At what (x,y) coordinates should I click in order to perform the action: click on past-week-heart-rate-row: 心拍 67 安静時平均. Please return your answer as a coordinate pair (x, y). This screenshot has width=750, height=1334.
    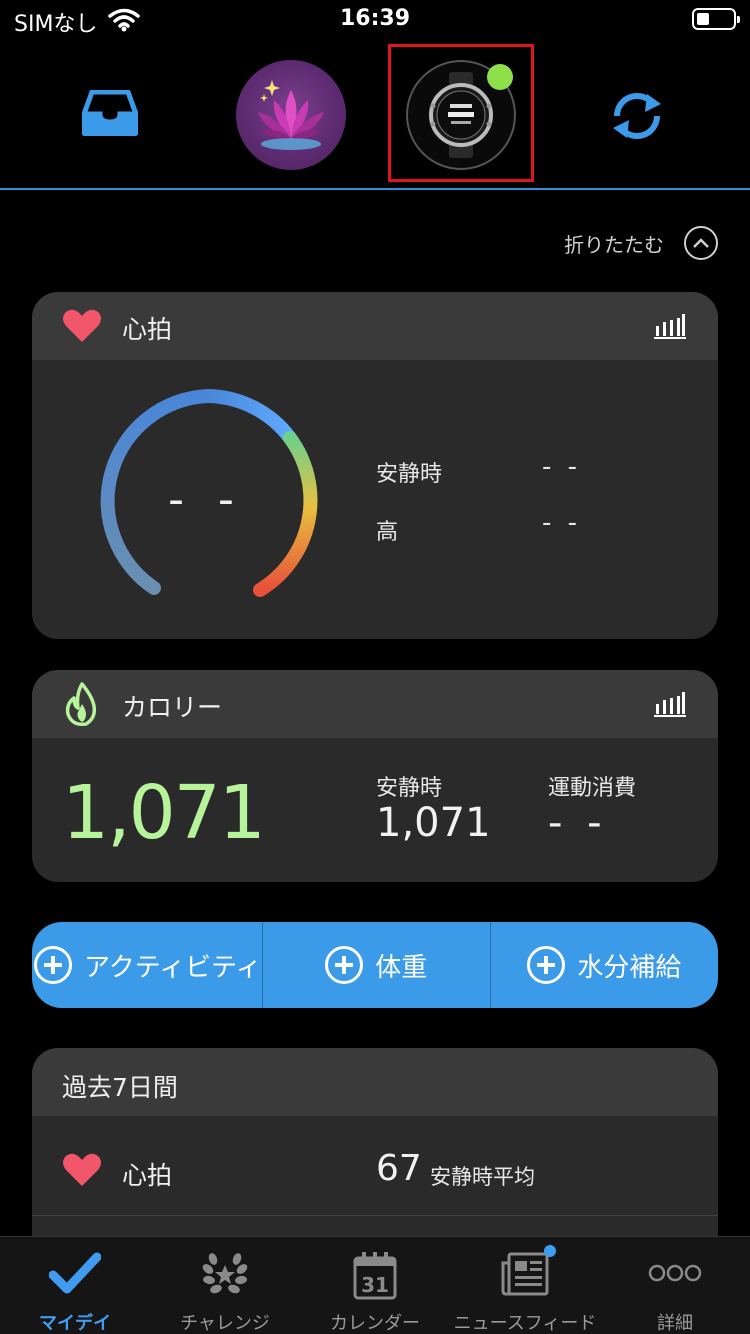
    Looking at the image, I should click on (375, 1166).